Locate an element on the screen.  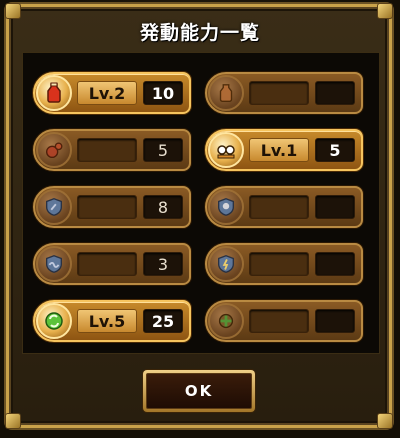
count-value: 25 is located at coordinates (163, 321).